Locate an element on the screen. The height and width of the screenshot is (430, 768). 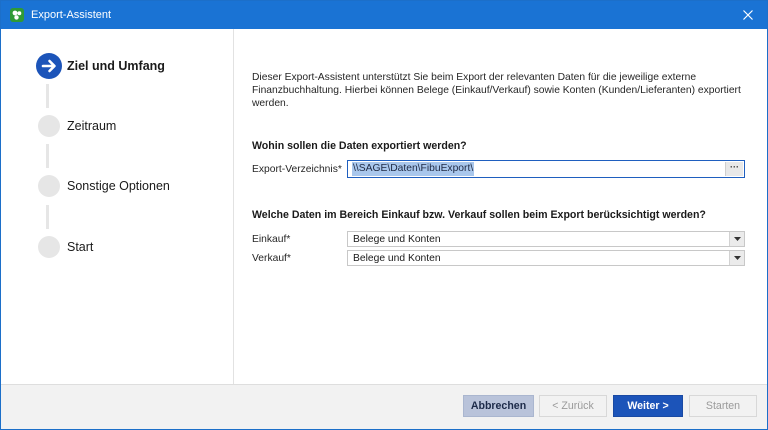
start-button: Starten is located at coordinates (723, 406).